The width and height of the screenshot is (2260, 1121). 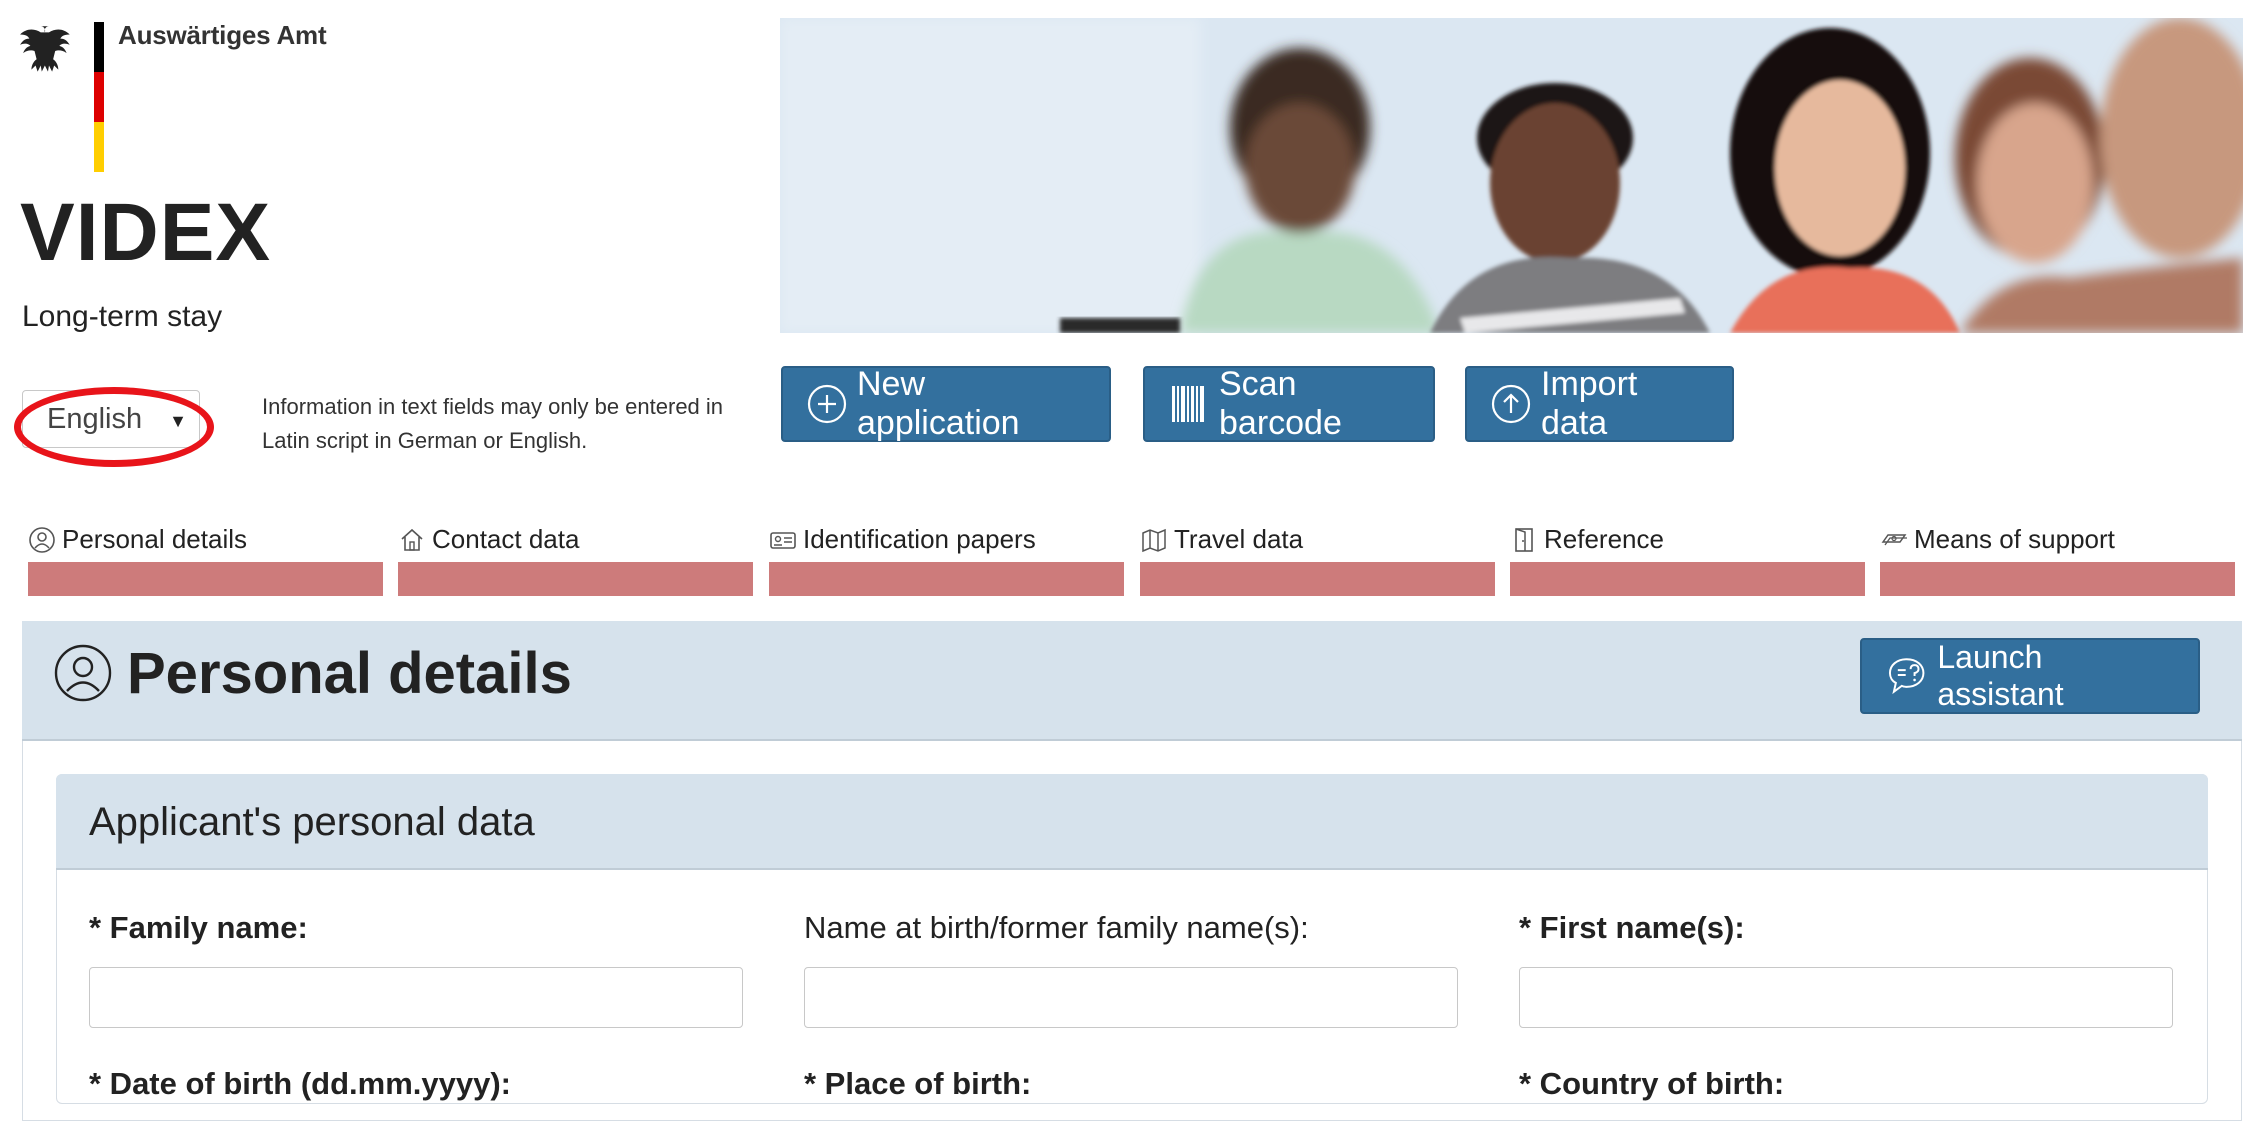 What do you see at coordinates (1280, 403) in the screenshot?
I see `scan-barcode-label: Scan barcode` at bounding box center [1280, 403].